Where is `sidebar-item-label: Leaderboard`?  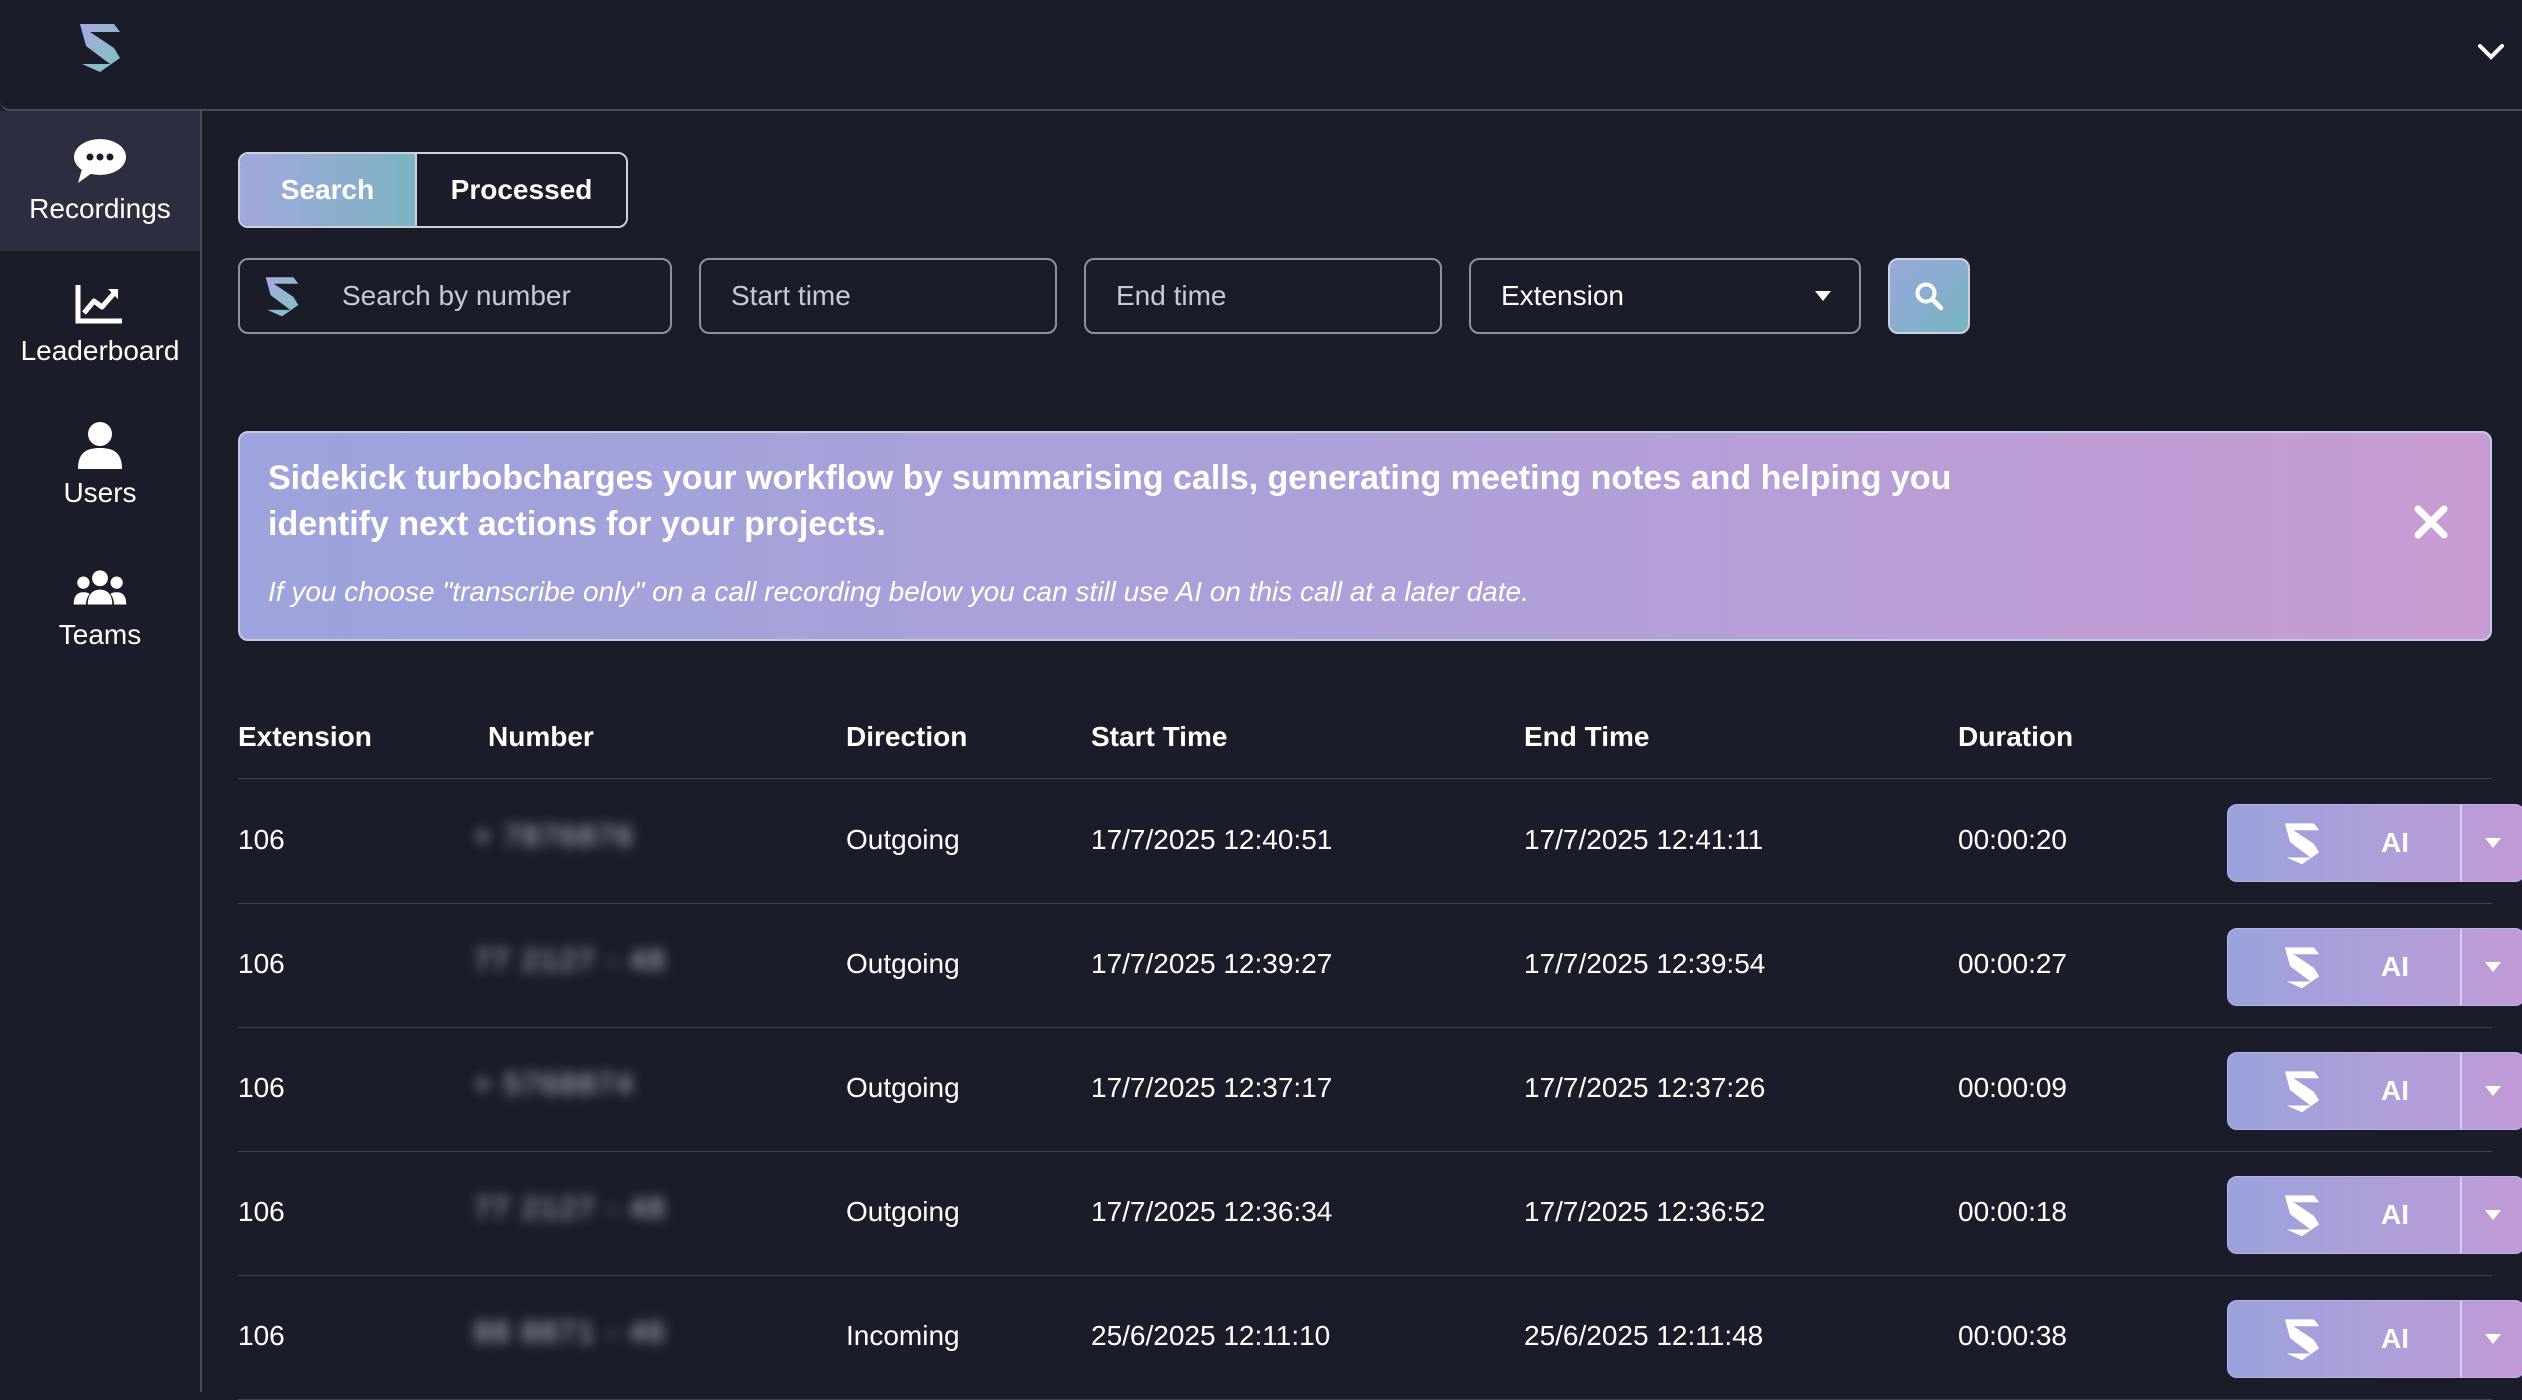
sidebar-item-label: Leaderboard is located at coordinates (100, 350).